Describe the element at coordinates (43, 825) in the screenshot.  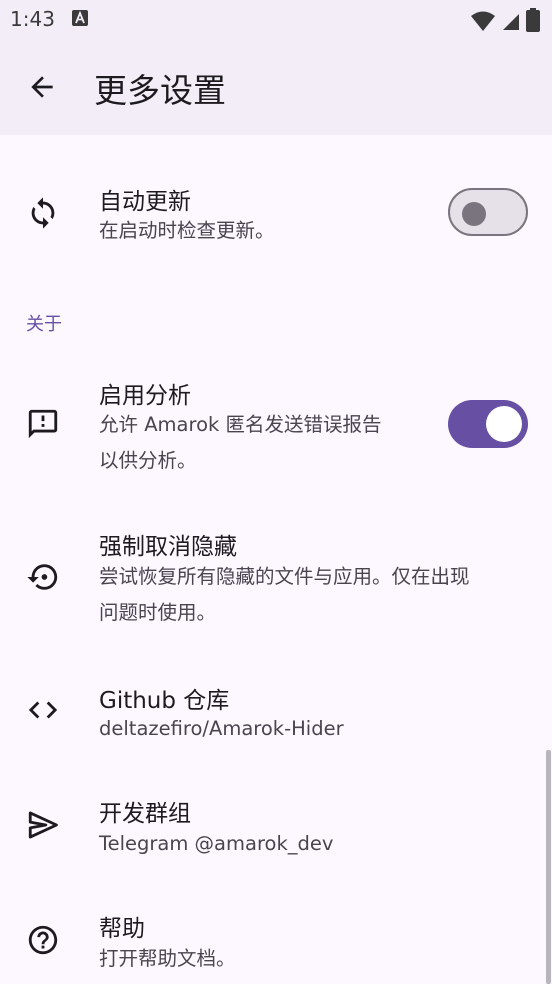
I see `send-icon` at that location.